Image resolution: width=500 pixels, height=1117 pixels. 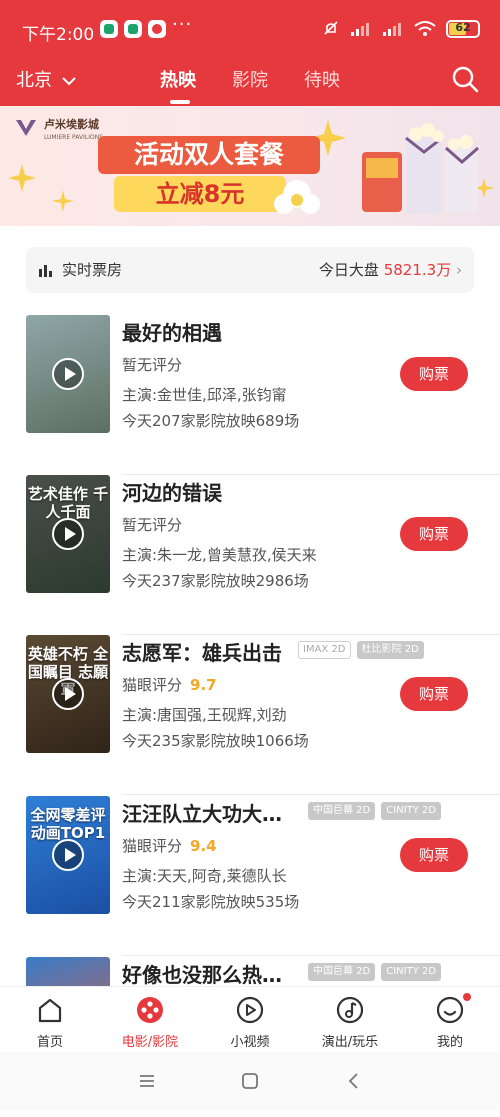 I want to click on active-tab-indicator, so click(x=180, y=102).